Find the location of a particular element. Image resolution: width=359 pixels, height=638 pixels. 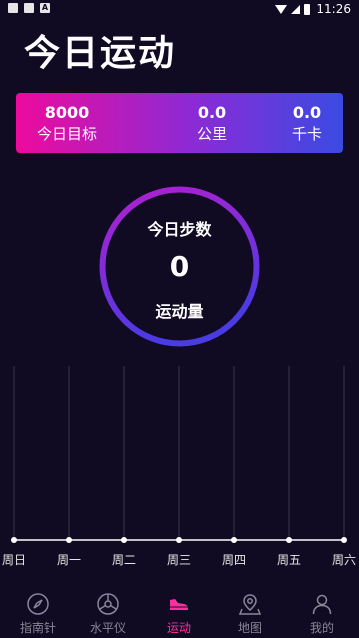

tab-level: 水平仪 is located at coordinates (108, 614).